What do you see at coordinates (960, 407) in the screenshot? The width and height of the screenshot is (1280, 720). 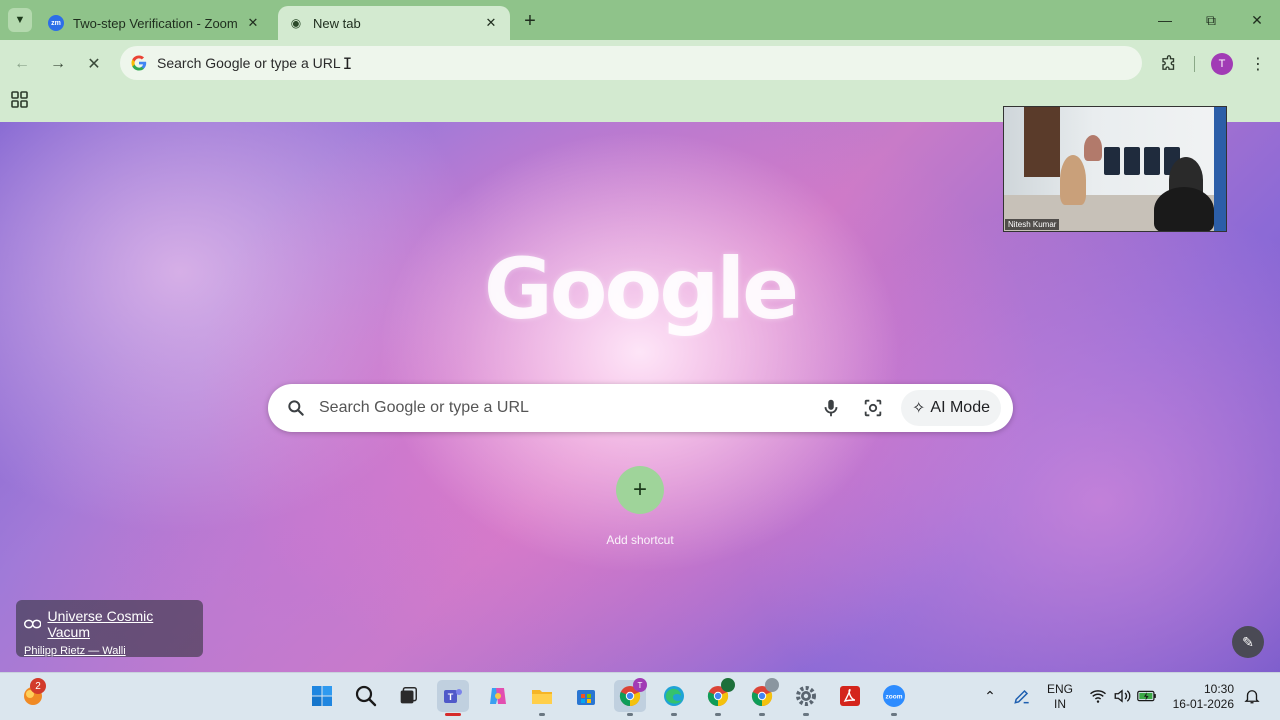 I see `ai-mode-label: AI Mode` at bounding box center [960, 407].